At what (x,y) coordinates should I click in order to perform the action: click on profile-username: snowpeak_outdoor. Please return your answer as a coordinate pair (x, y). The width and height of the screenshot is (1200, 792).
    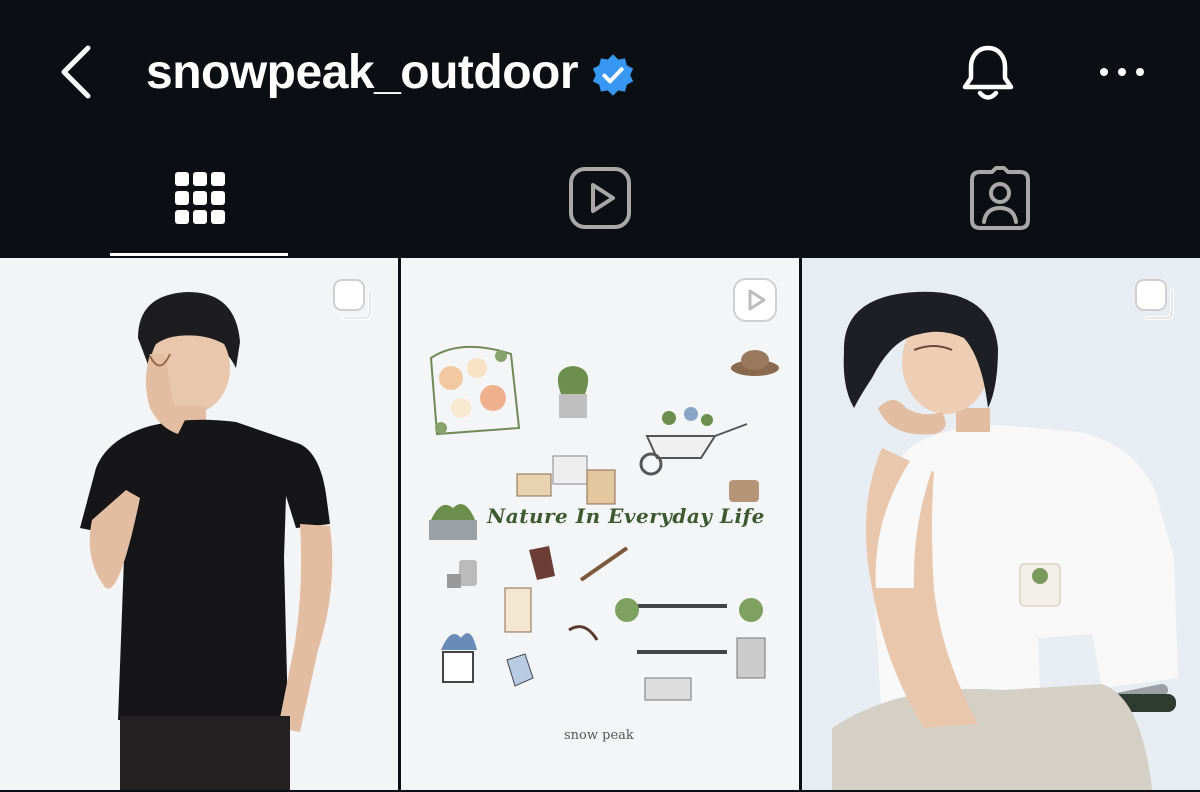
    Looking at the image, I should click on (362, 72).